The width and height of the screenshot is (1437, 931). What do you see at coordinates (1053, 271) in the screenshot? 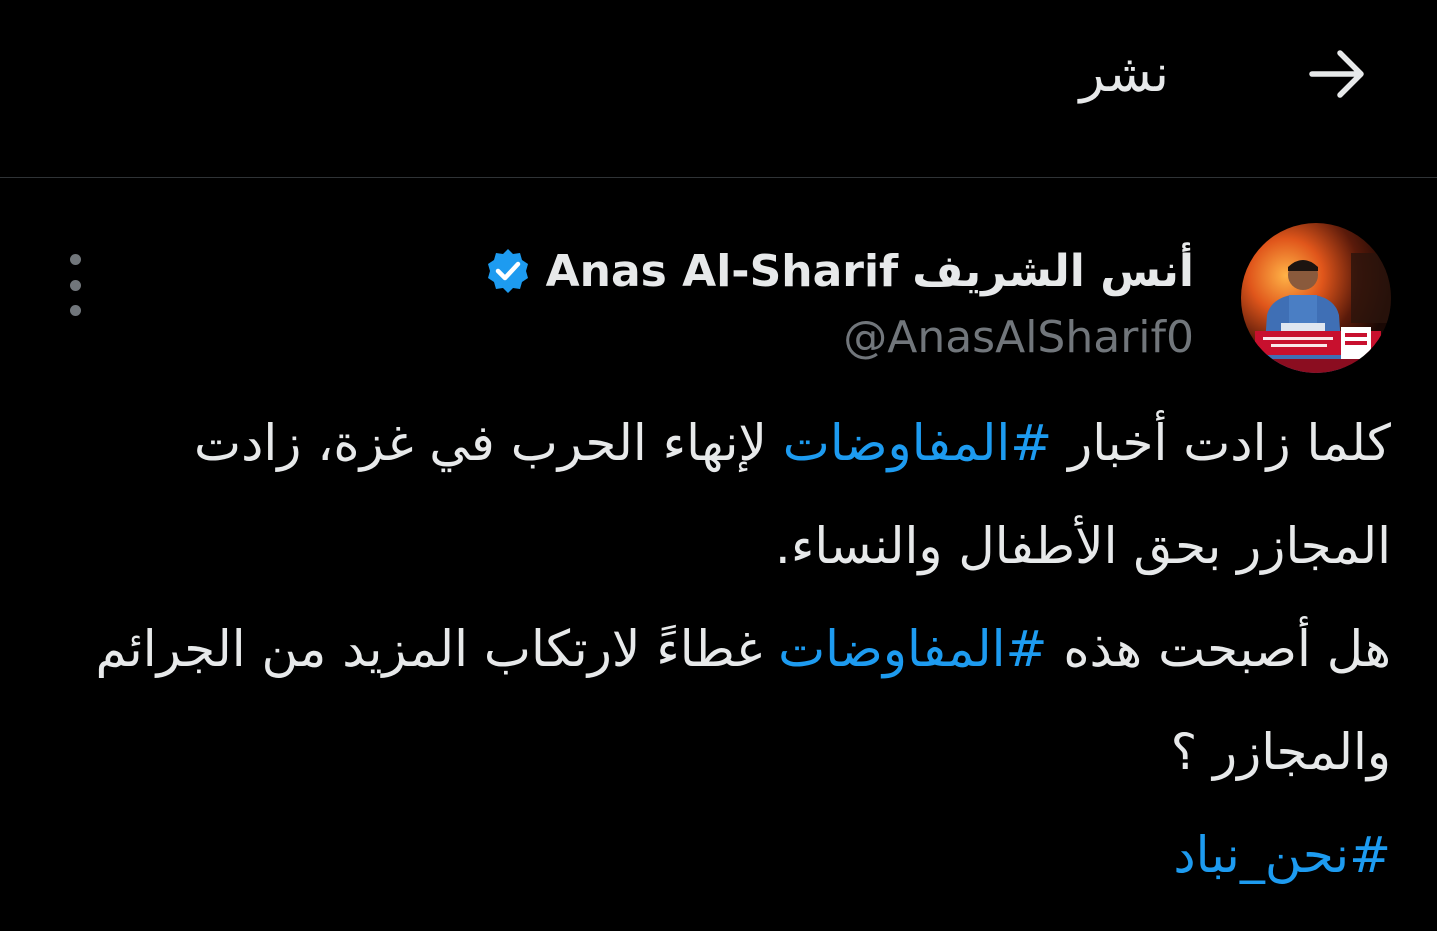
I see `author-display-name-ar: أنس الشريف` at bounding box center [1053, 271].